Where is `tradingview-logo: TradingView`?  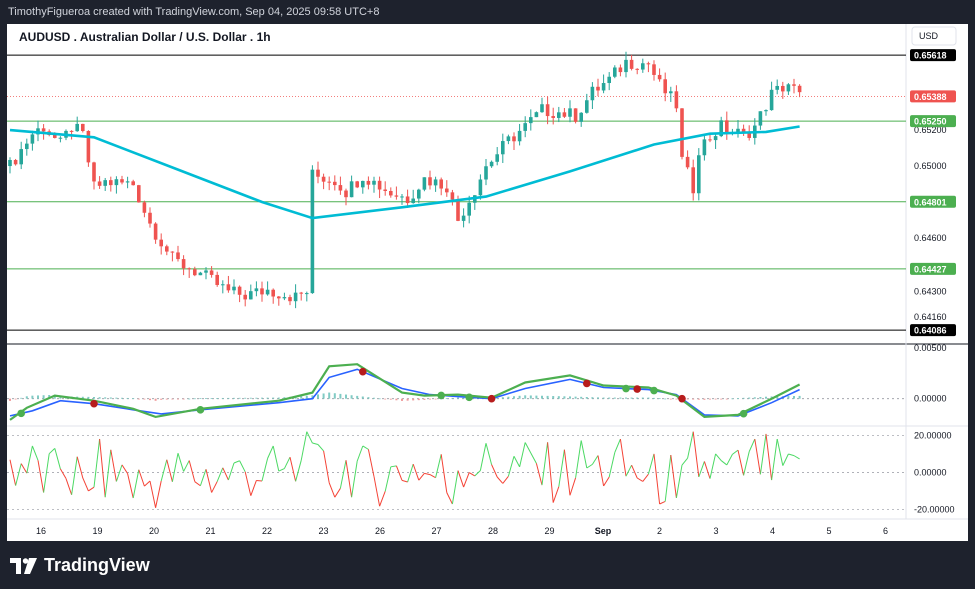
tradingview-logo: TradingView is located at coordinates (80, 565).